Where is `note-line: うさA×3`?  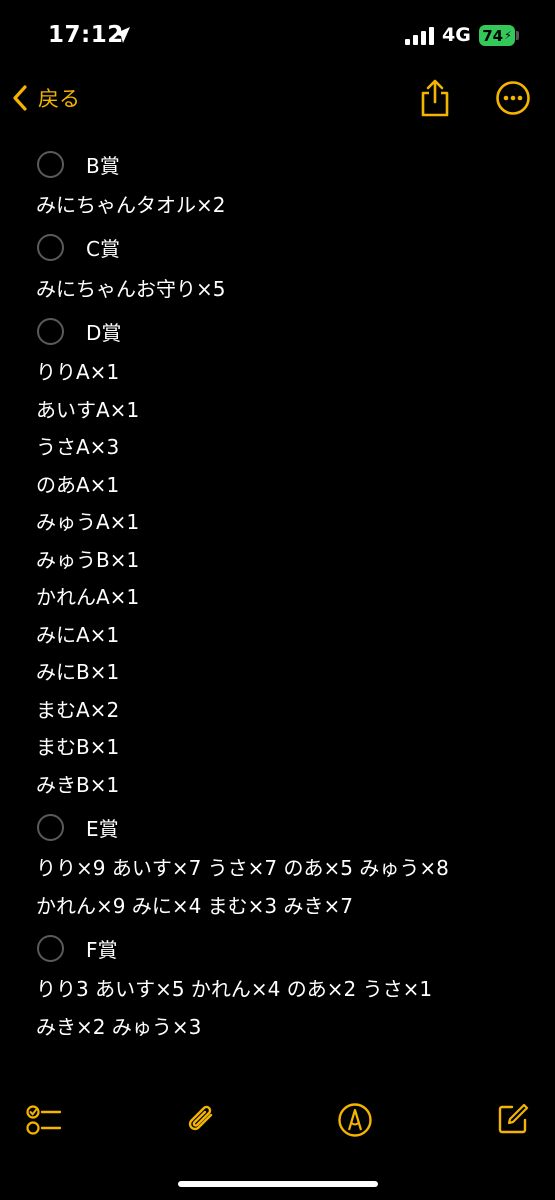
note-line: うさA×3 is located at coordinates (78, 447).